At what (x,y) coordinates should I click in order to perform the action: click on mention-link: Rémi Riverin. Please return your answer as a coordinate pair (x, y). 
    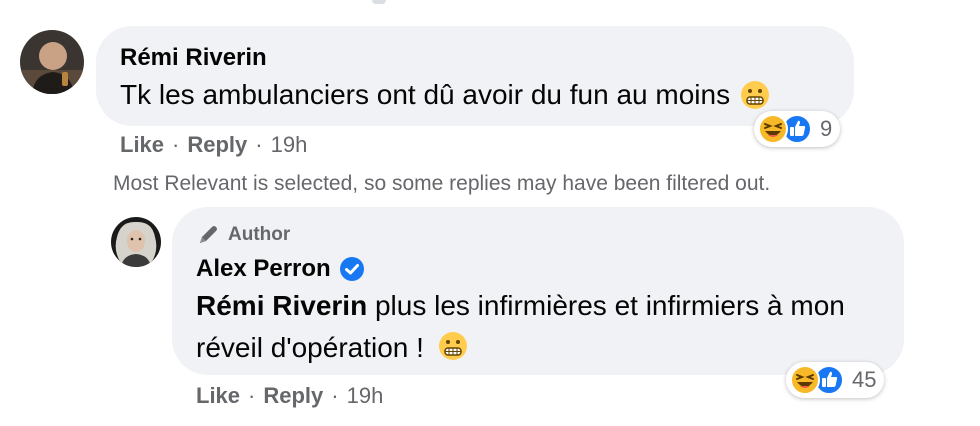
    Looking at the image, I should click on (281, 305).